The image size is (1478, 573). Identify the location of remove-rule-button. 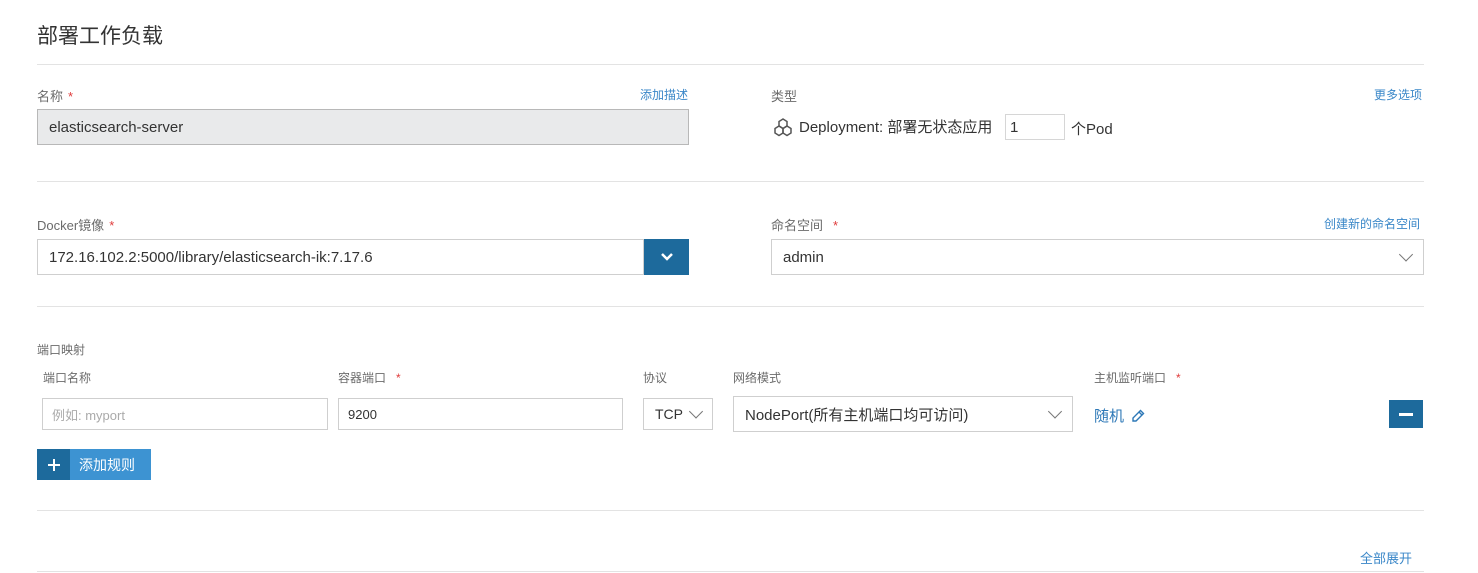
(1406, 414).